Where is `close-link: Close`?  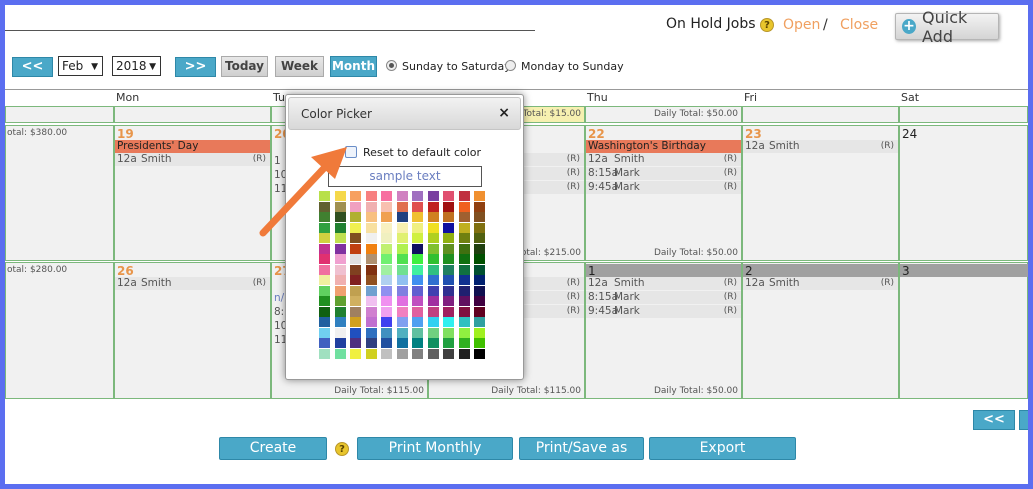
close-link: Close is located at coordinates (859, 25).